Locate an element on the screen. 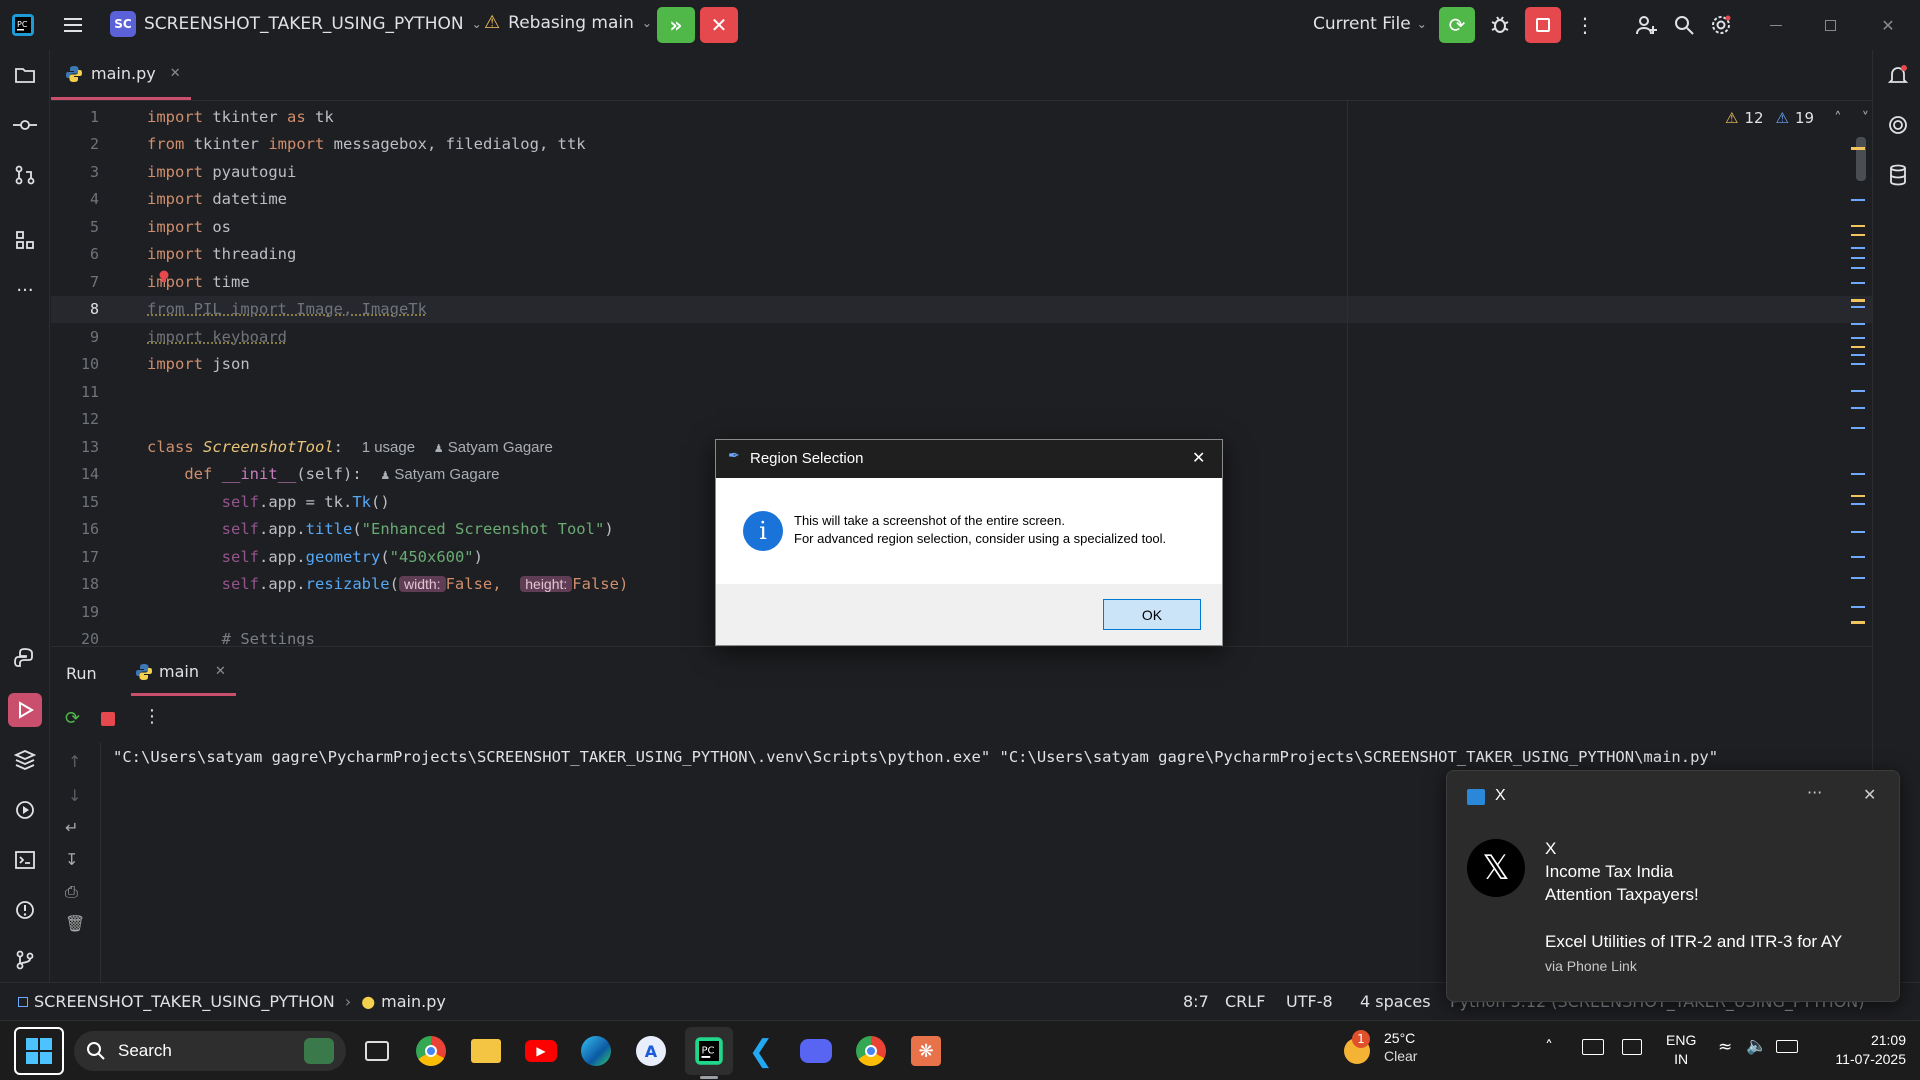 This screenshot has height=1080, width=1920. notifications-bell-icon is located at coordinates (1898, 75).